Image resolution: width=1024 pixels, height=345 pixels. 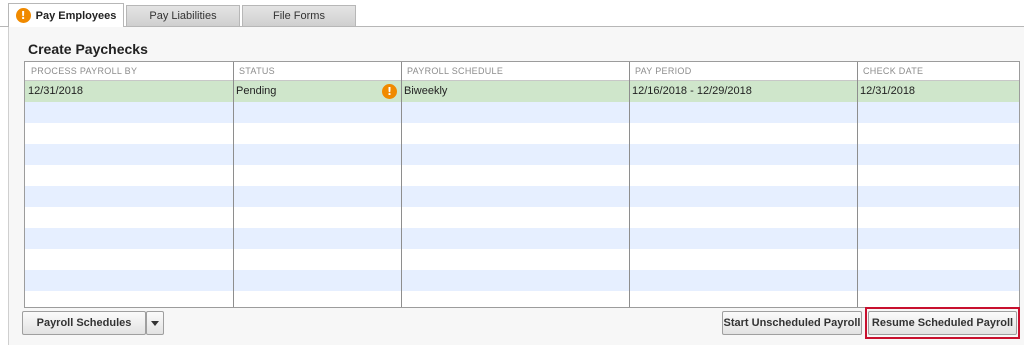 I want to click on warning-icon: !, so click(x=389, y=91).